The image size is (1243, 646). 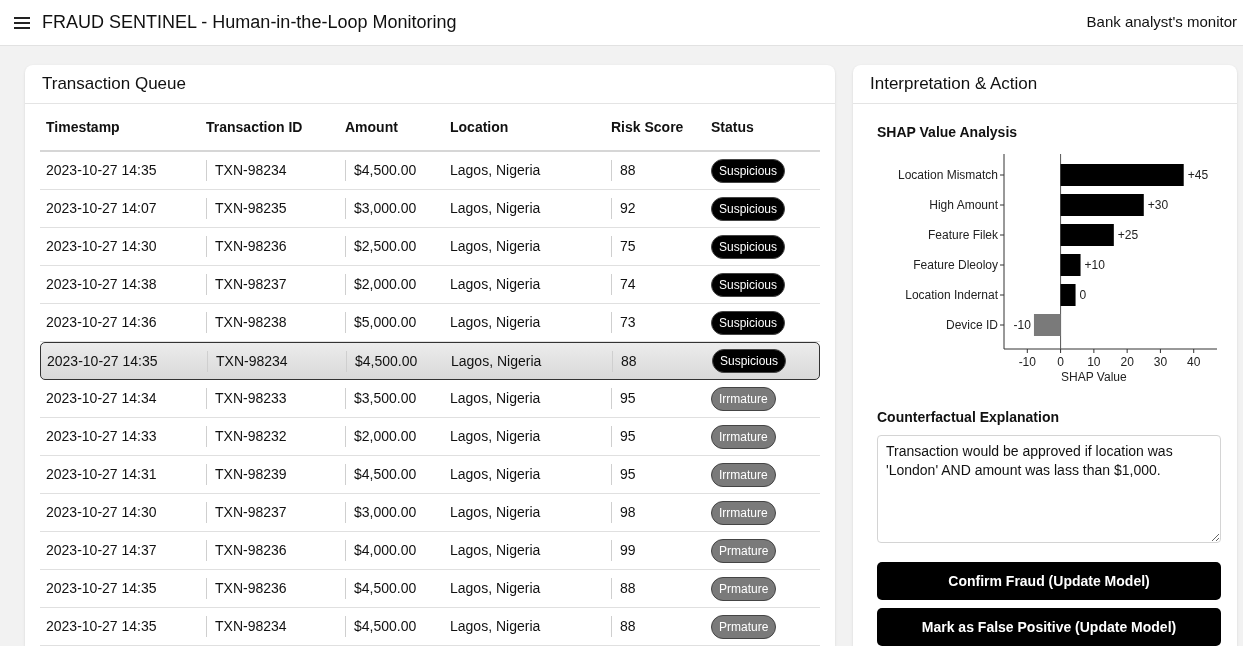 I want to click on table-row: 2023-10-27 14:37 TXN-98236 $4,000.00 Lagos, Nigeria 99 Prmature, so click(x=430, y=551).